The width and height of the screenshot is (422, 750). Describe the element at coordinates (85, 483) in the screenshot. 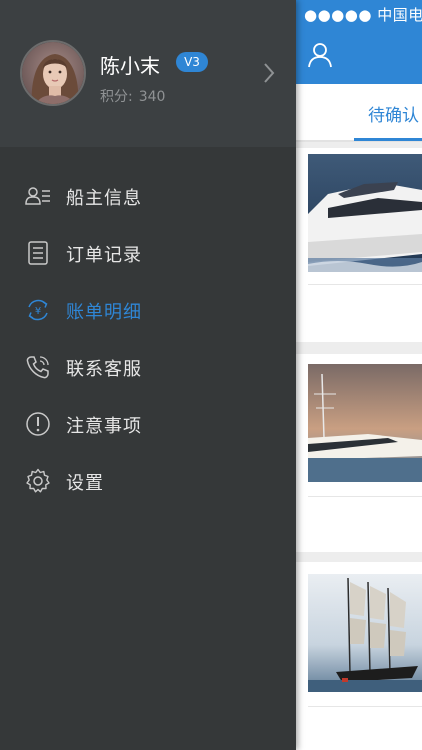

I see `menu-label: 设置` at that location.